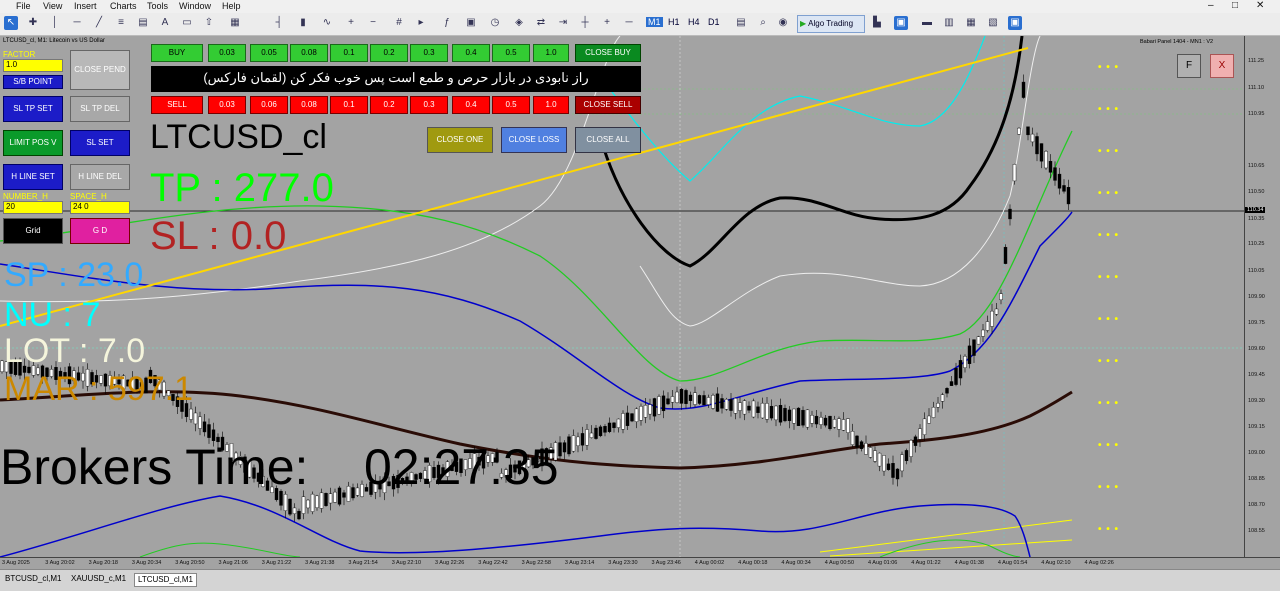 This screenshot has height=591, width=1280. Describe the element at coordinates (471, 105) in the screenshot. I see `sell-lot-button: 0.4` at that location.